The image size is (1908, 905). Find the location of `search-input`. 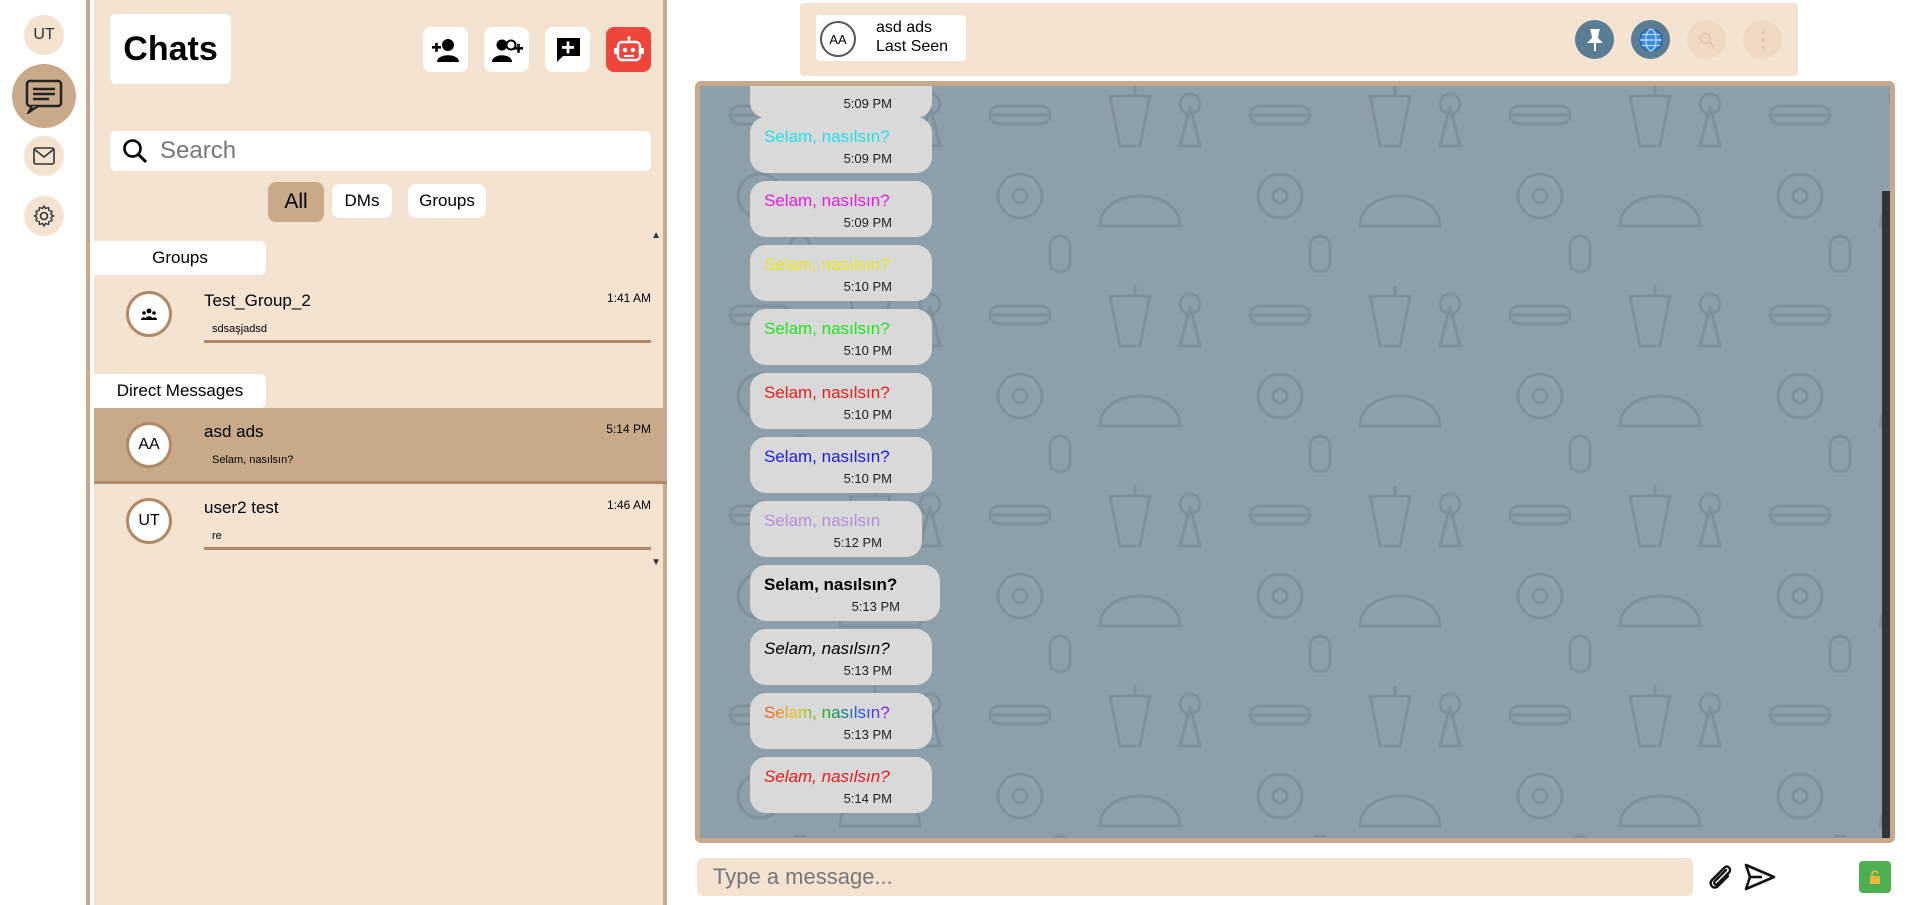

search-input is located at coordinates (400, 151).